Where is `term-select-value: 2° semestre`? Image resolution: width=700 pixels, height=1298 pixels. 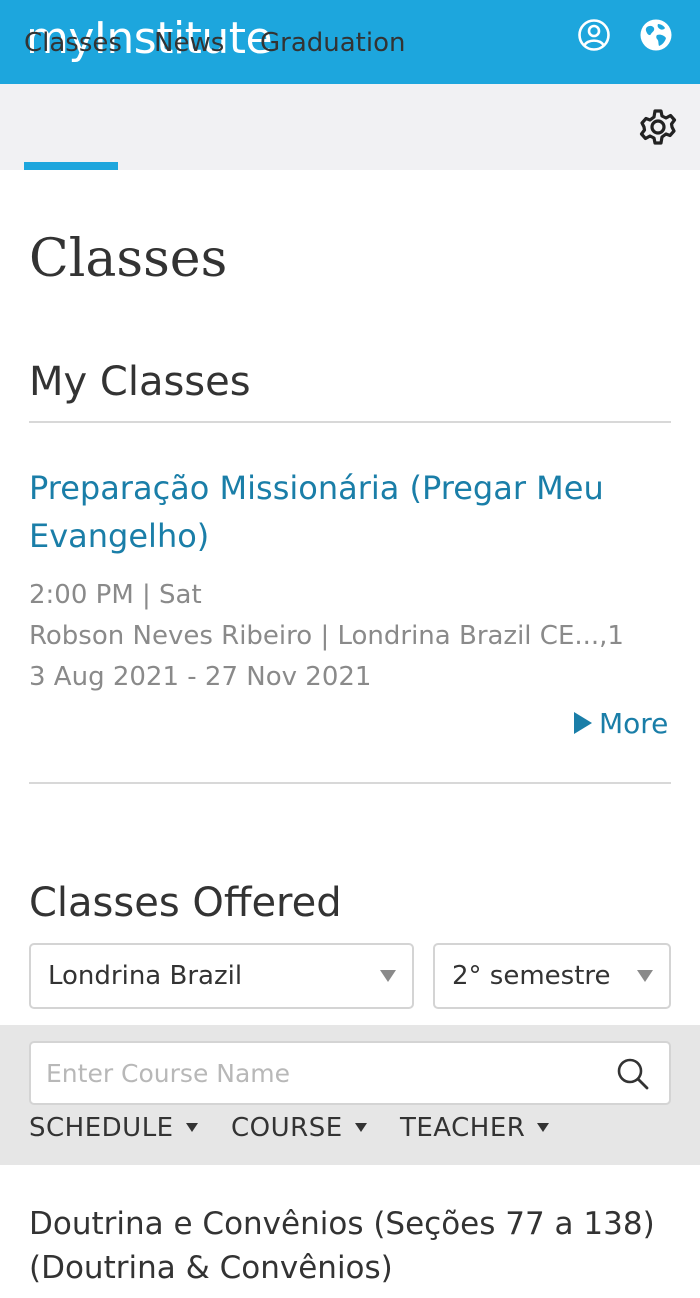
term-select-value: 2° semestre is located at coordinates (531, 976).